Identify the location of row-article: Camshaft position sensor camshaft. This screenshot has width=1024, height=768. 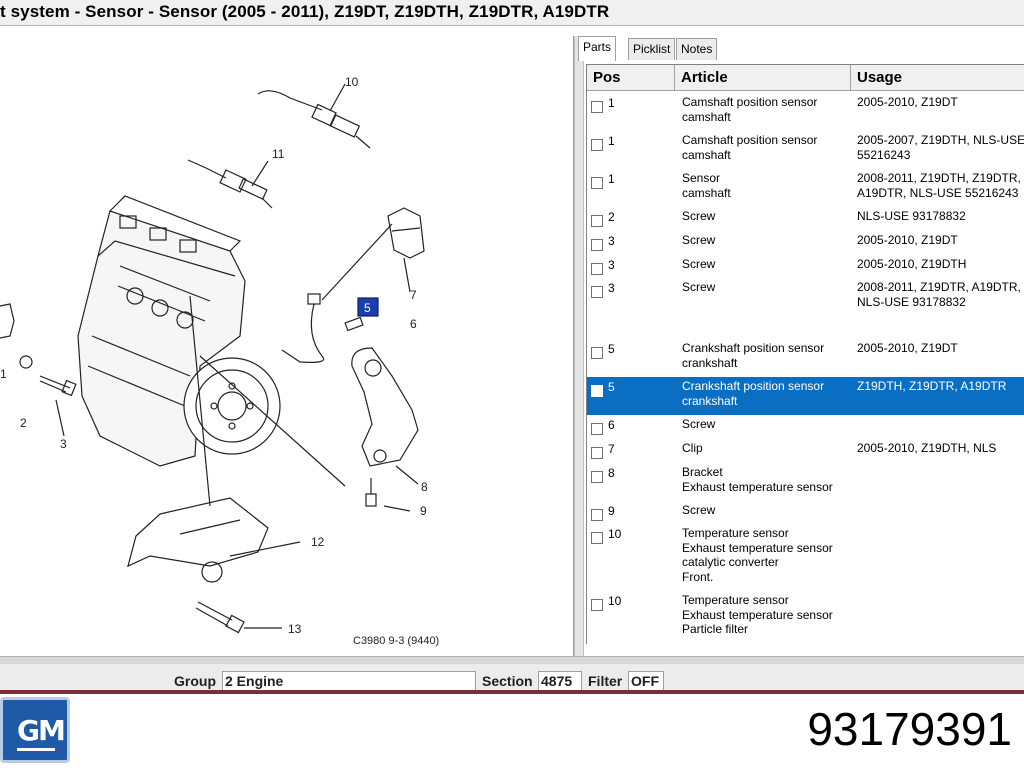
(750, 109).